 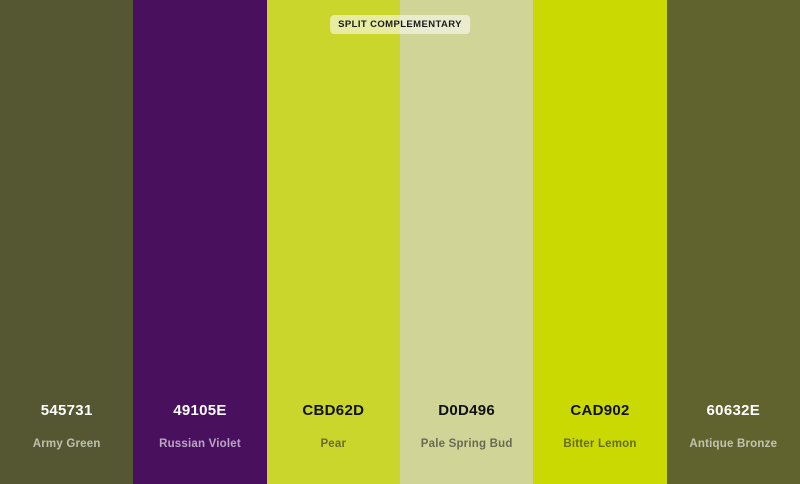 What do you see at coordinates (600, 444) in the screenshot?
I see `swatch-color-name: Bitter Lemon` at bounding box center [600, 444].